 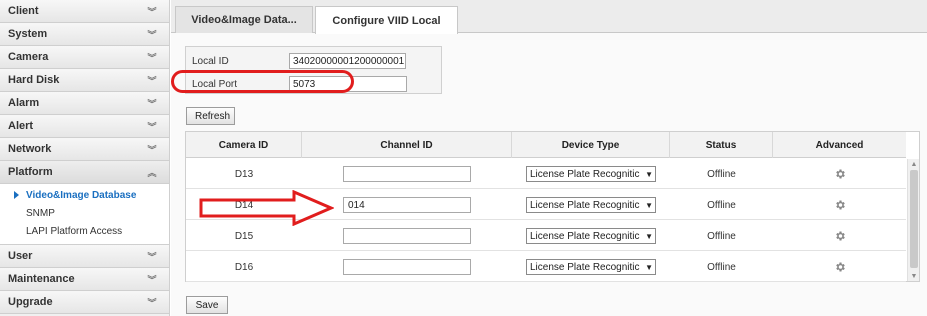 I want to click on sidebar-item-platform: Platform ︽, so click(x=84, y=172).